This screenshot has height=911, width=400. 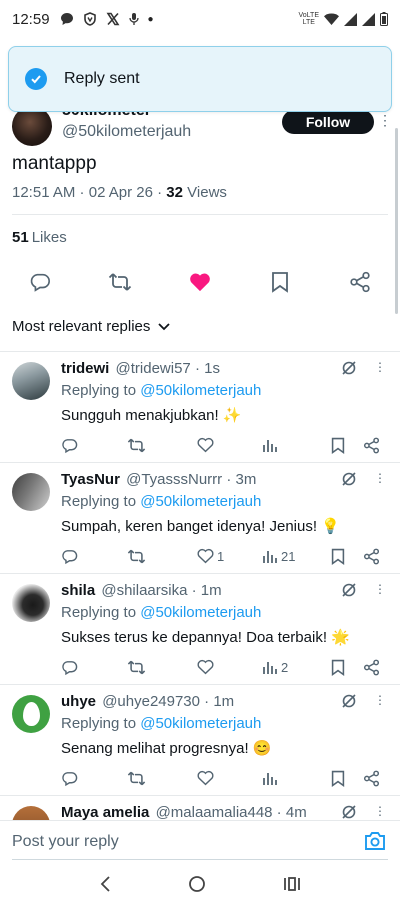 What do you see at coordinates (375, 843) in the screenshot?
I see `camera-icon` at bounding box center [375, 843].